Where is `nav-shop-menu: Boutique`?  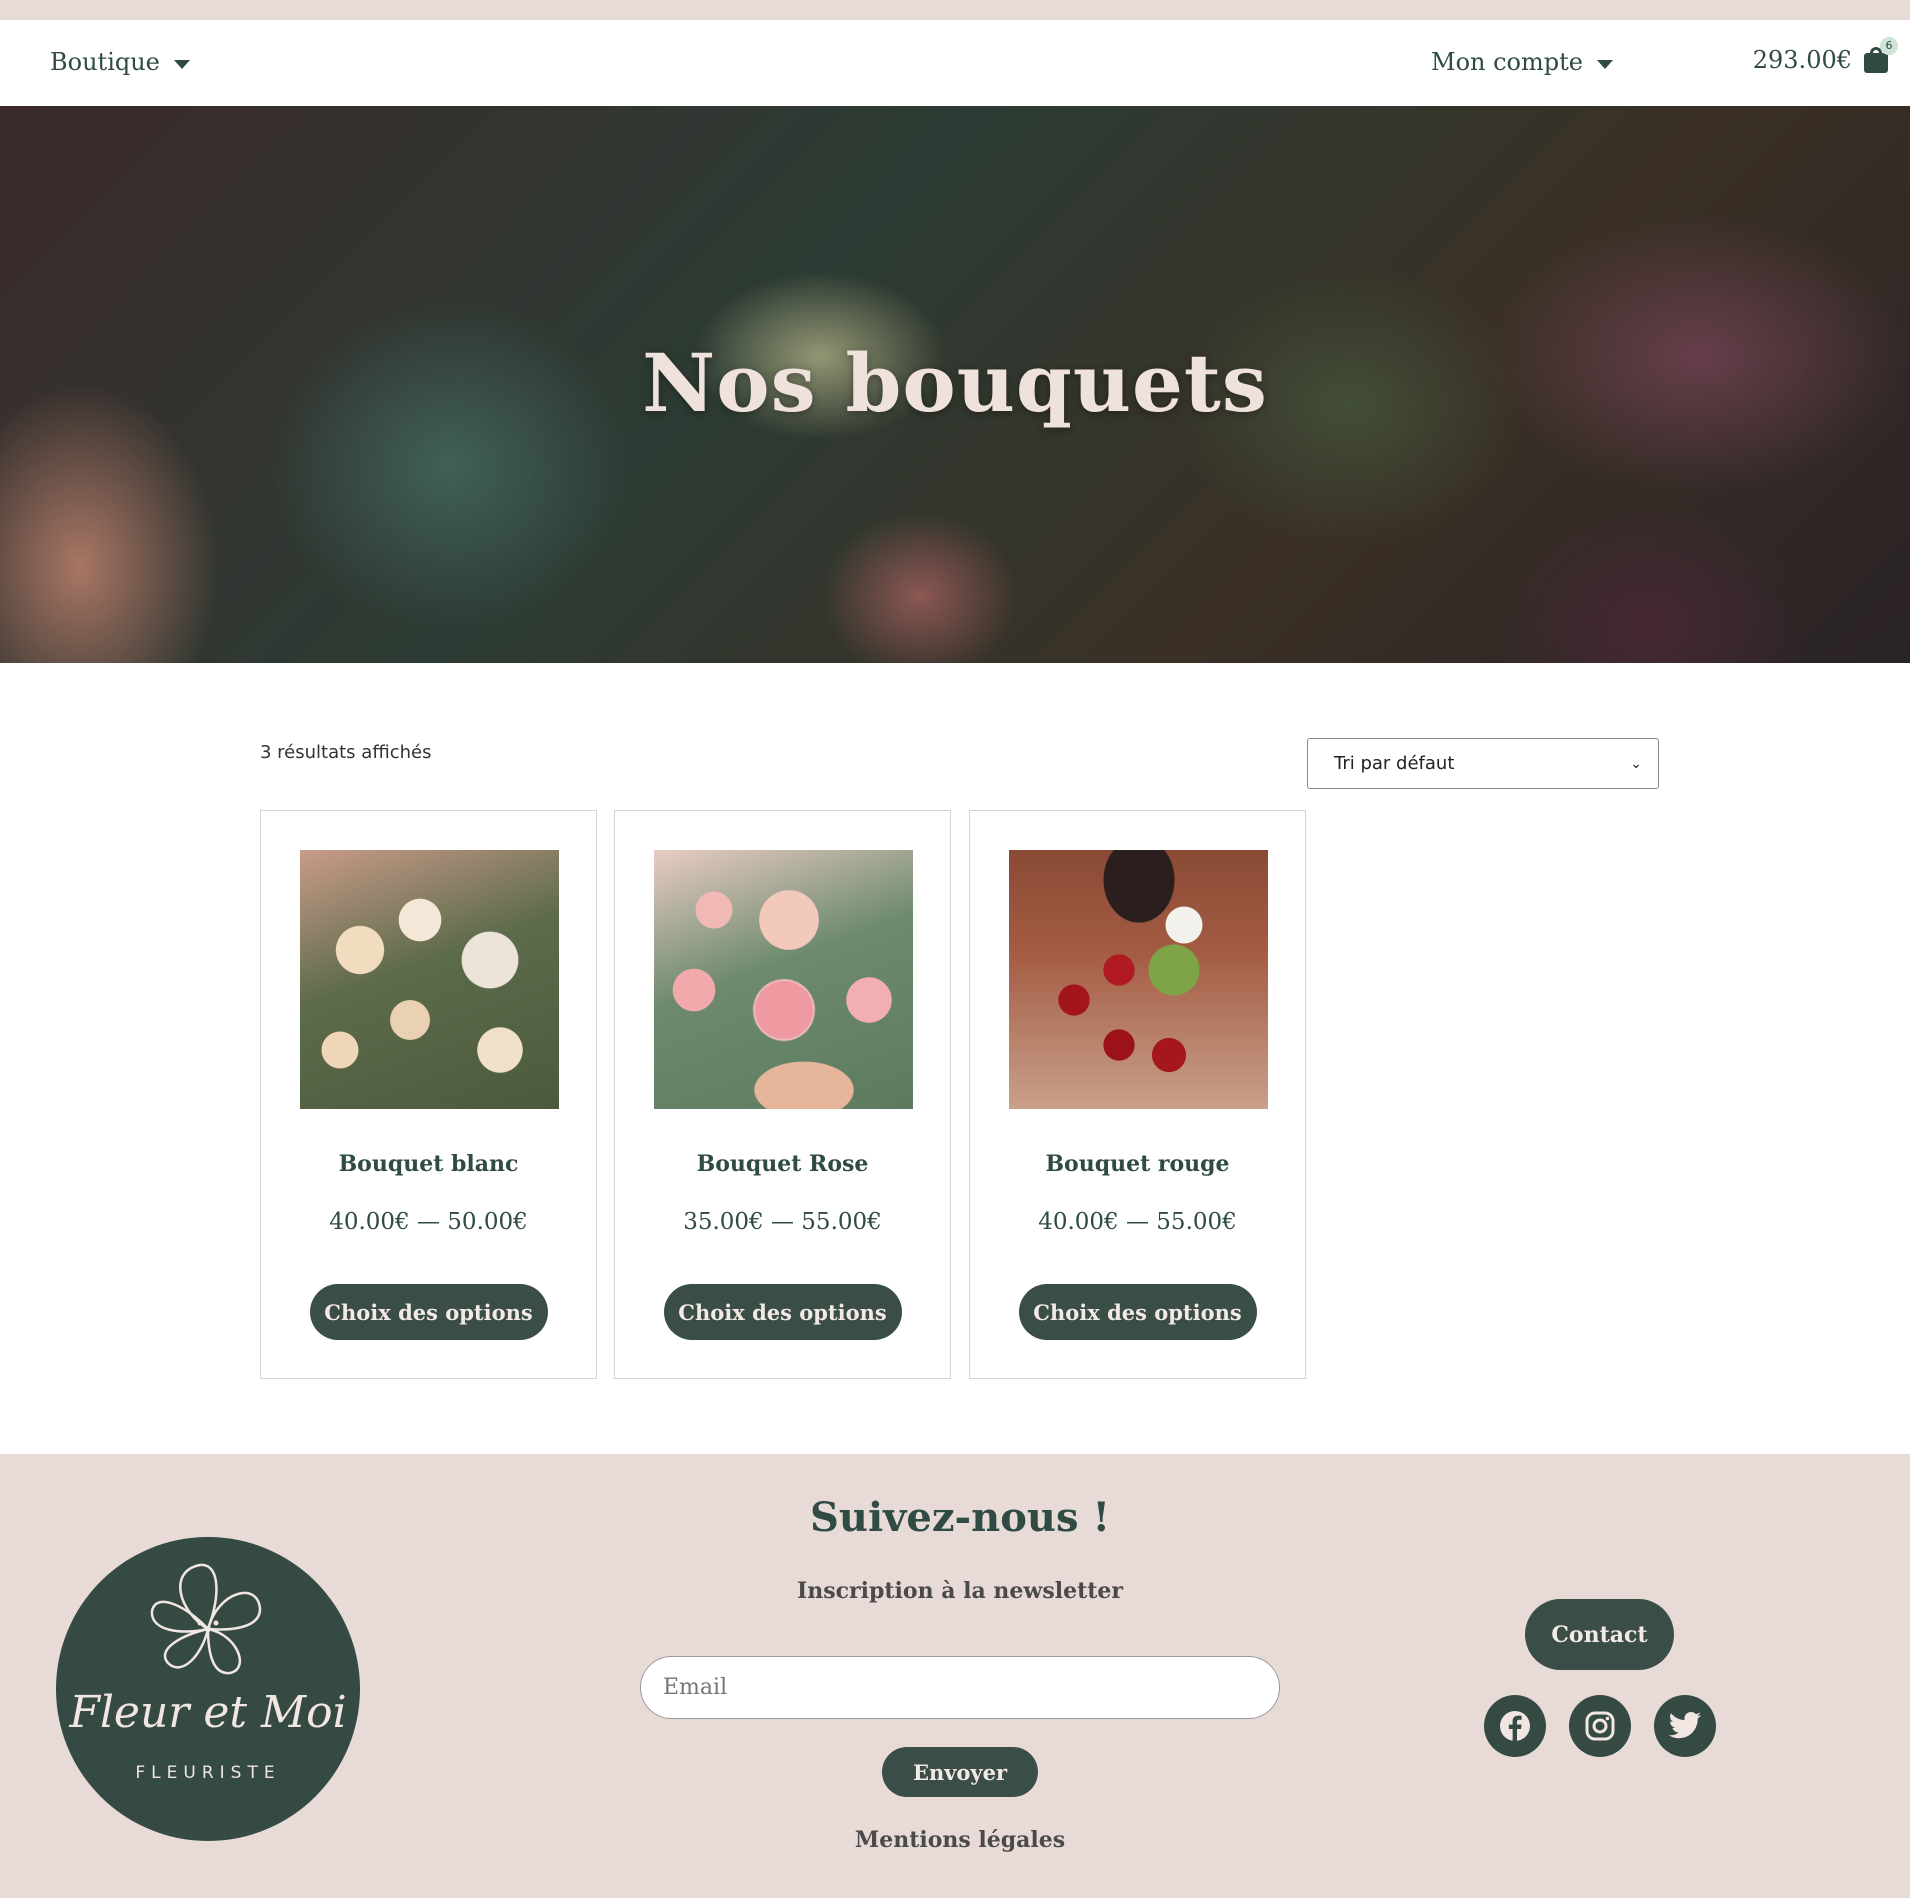 nav-shop-menu: Boutique is located at coordinates (120, 62).